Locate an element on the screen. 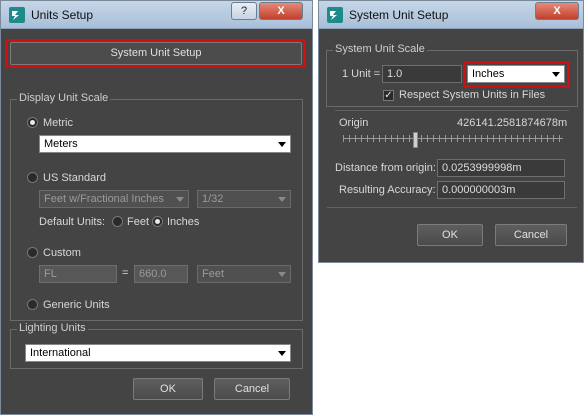  lighting-units-value: International is located at coordinates (60, 353).